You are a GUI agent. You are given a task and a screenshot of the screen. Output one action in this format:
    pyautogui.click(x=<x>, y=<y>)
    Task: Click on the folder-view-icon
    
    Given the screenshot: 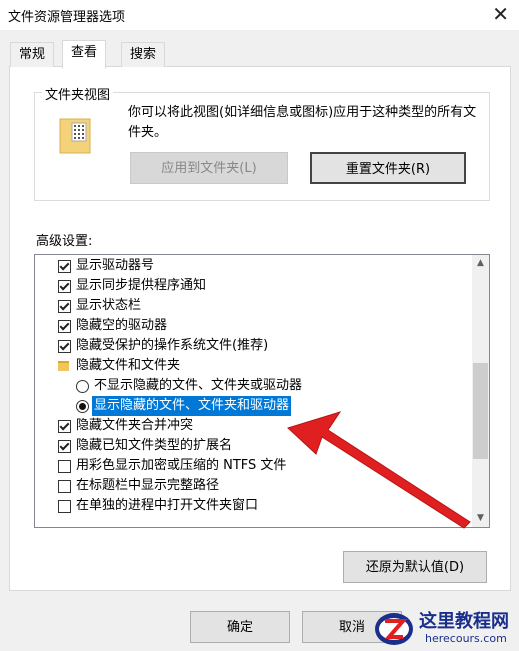 What is the action you would take?
    pyautogui.click(x=75, y=136)
    